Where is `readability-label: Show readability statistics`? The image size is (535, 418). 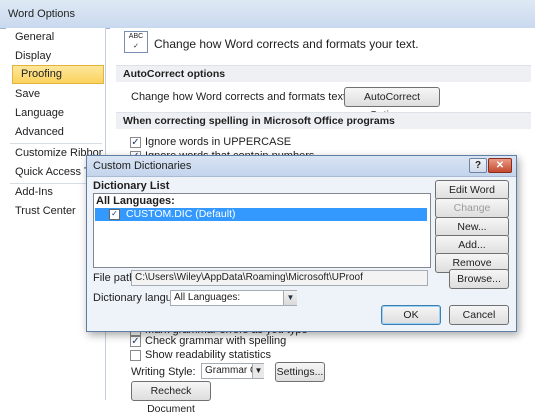
readability-label: Show readability statistics is located at coordinates (208, 355).